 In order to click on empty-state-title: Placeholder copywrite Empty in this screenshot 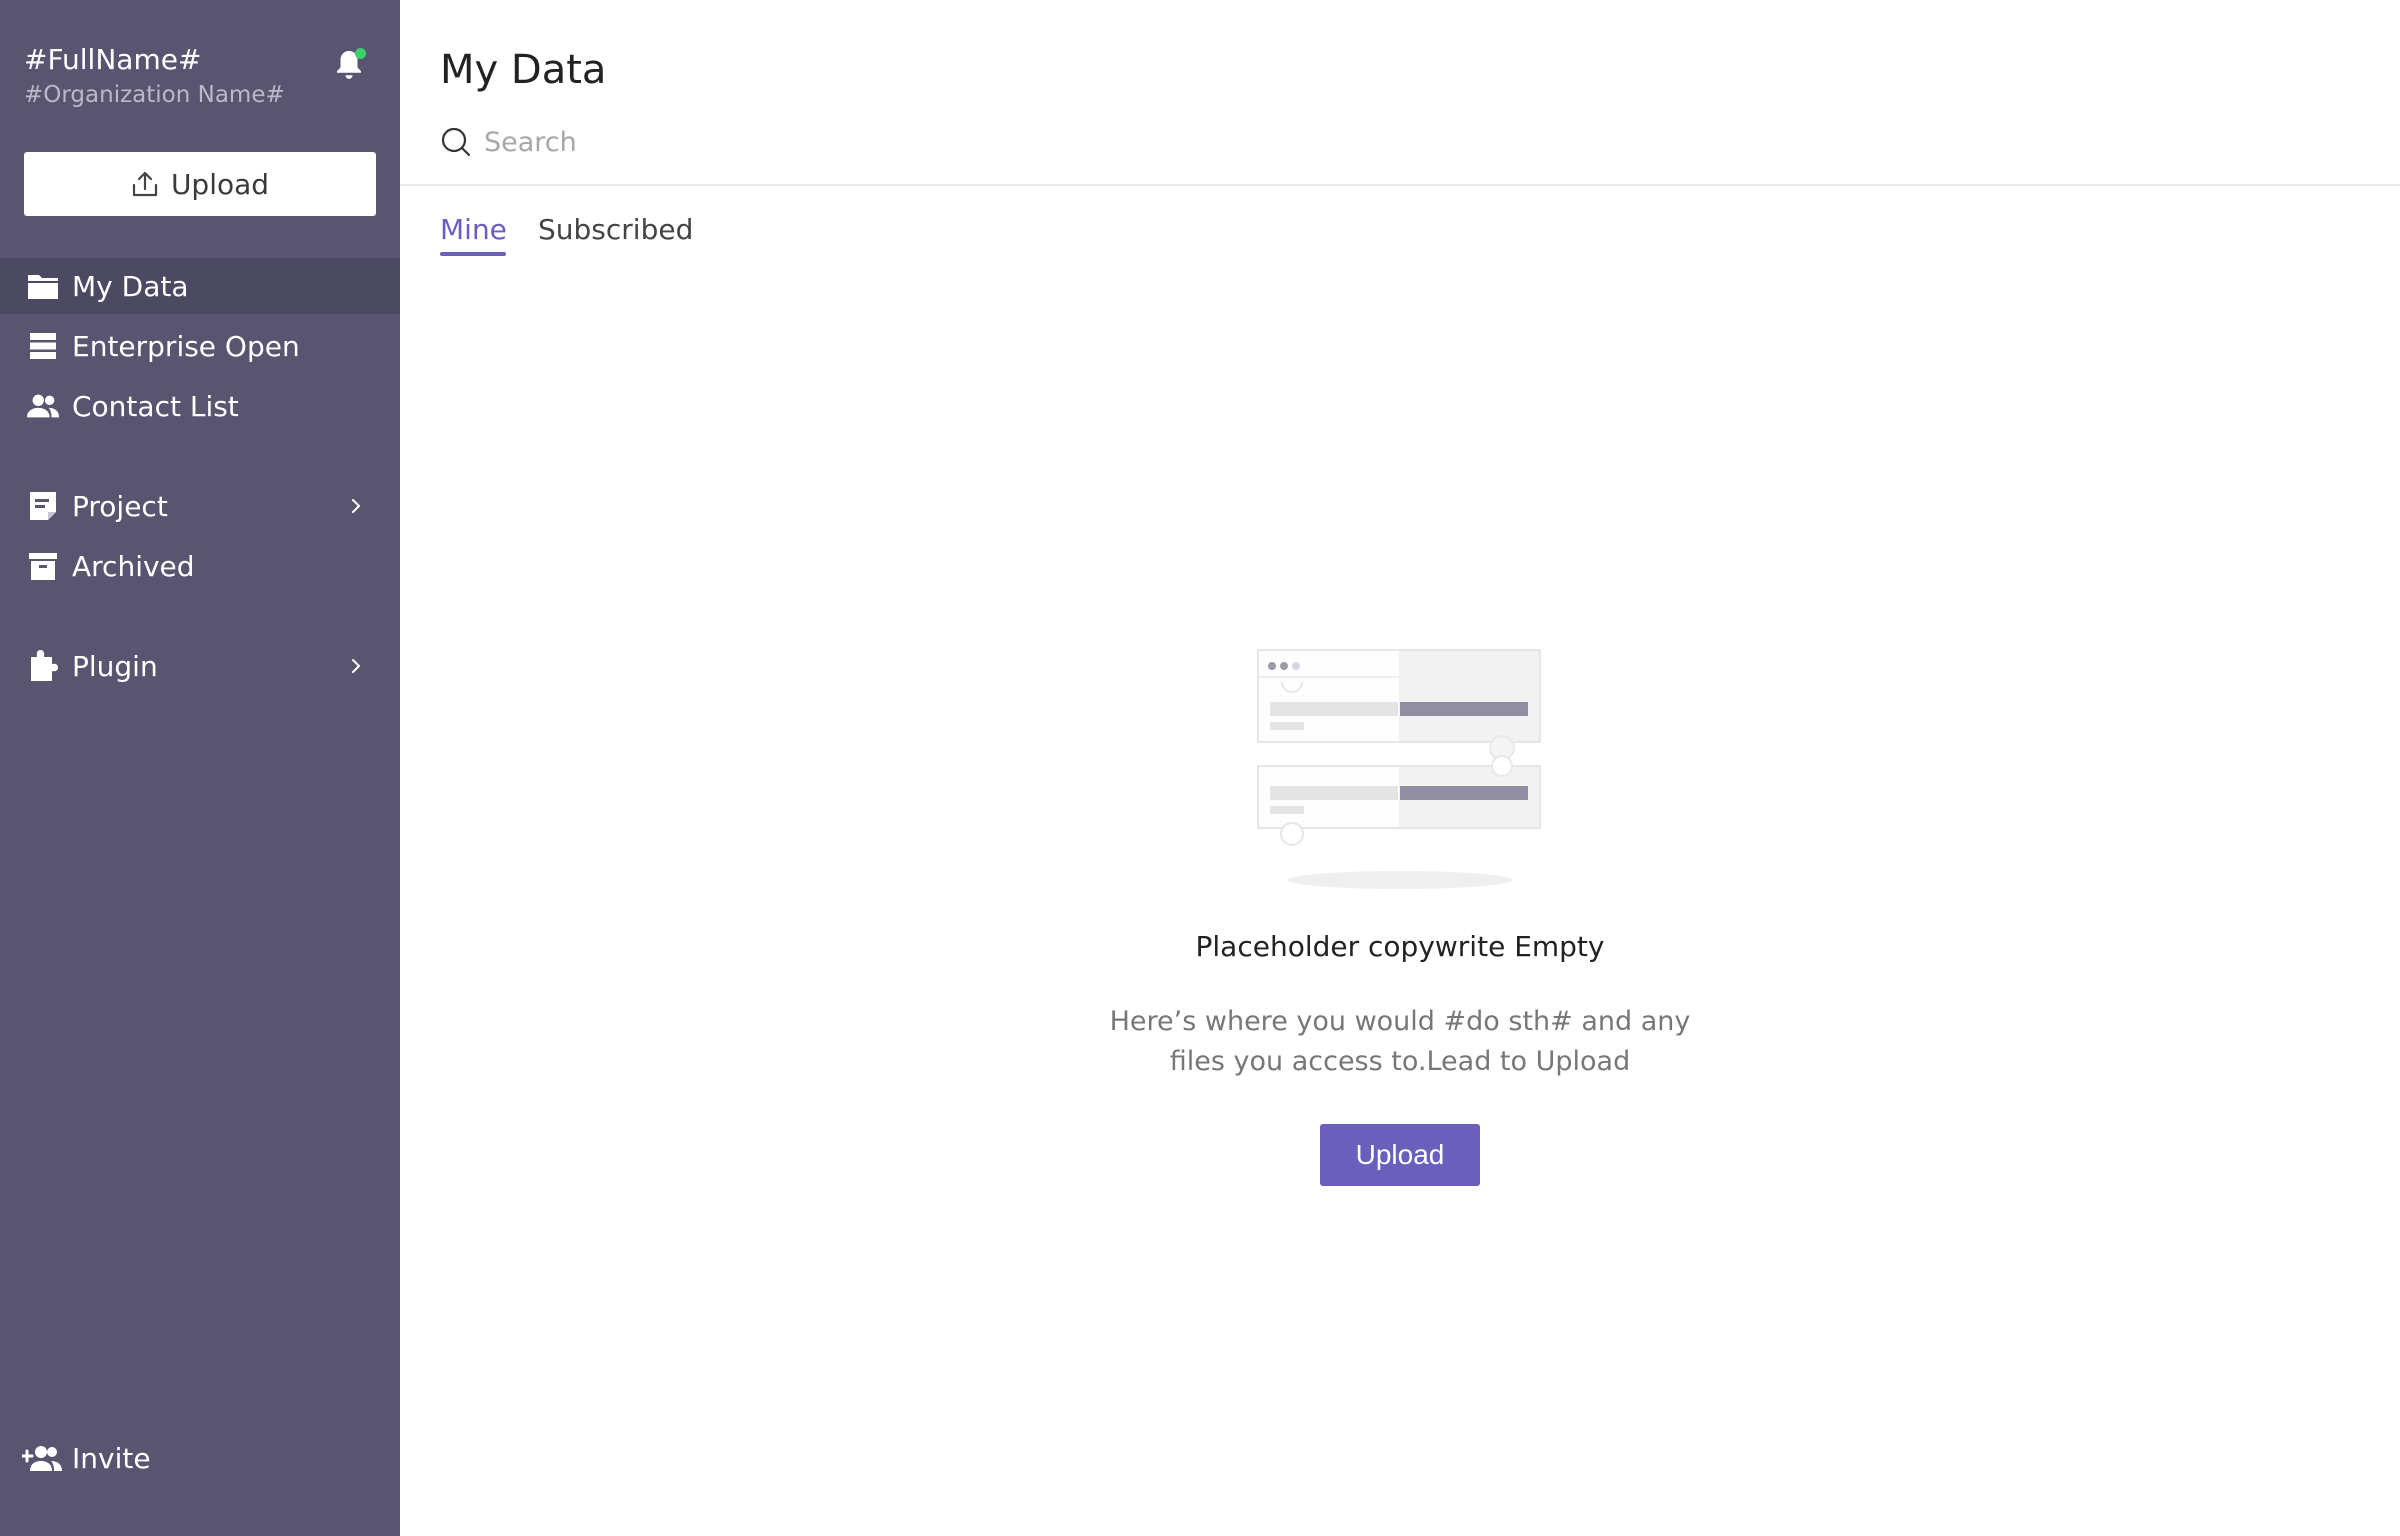, I will do `click(1400, 946)`.